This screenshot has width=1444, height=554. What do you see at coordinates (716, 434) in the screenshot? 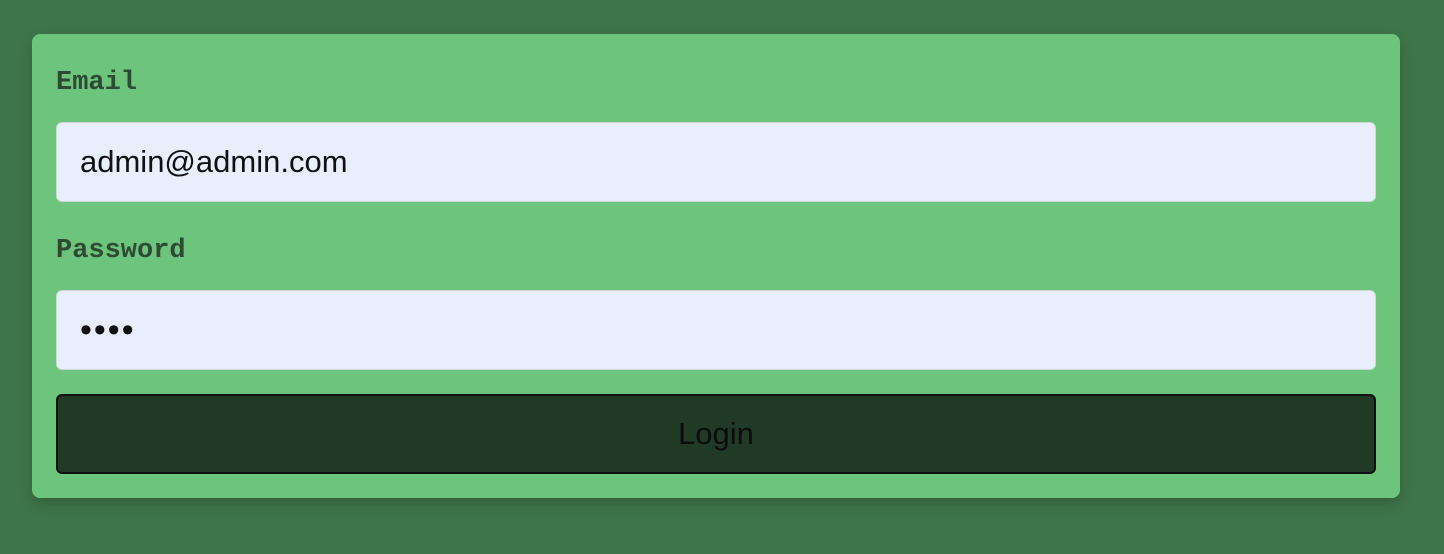
I see `login-button: Login` at bounding box center [716, 434].